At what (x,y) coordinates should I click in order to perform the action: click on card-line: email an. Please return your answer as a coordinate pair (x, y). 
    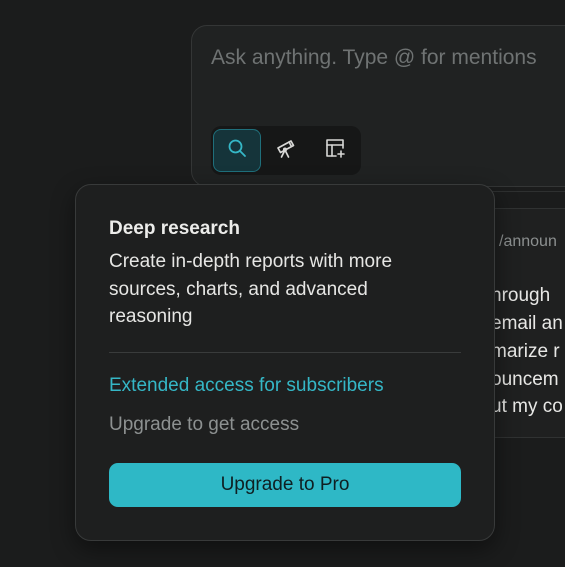
    Looking at the image, I should click on (527, 323).